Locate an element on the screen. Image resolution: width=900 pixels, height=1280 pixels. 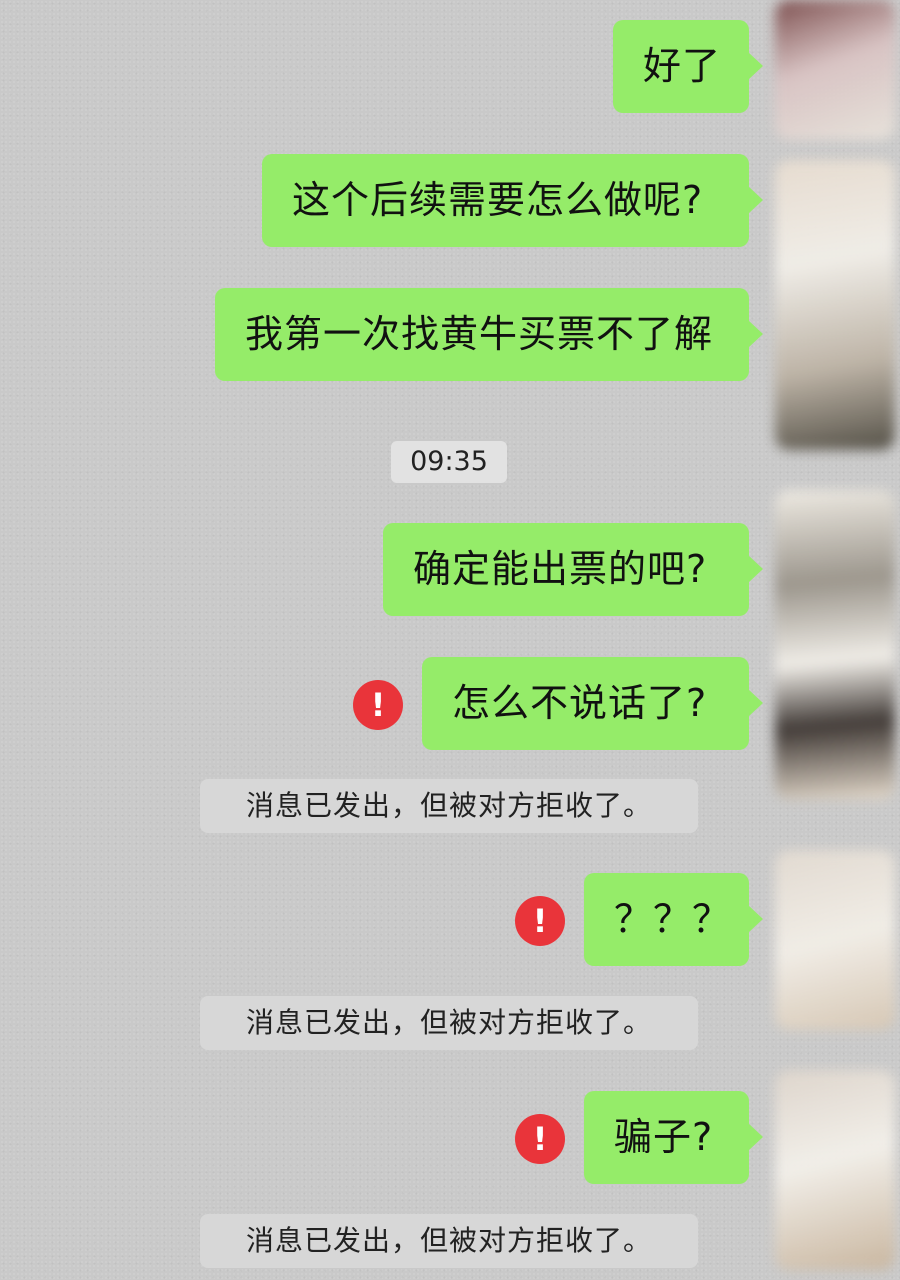
message-bubble: 好了 is located at coordinates (688, 66).